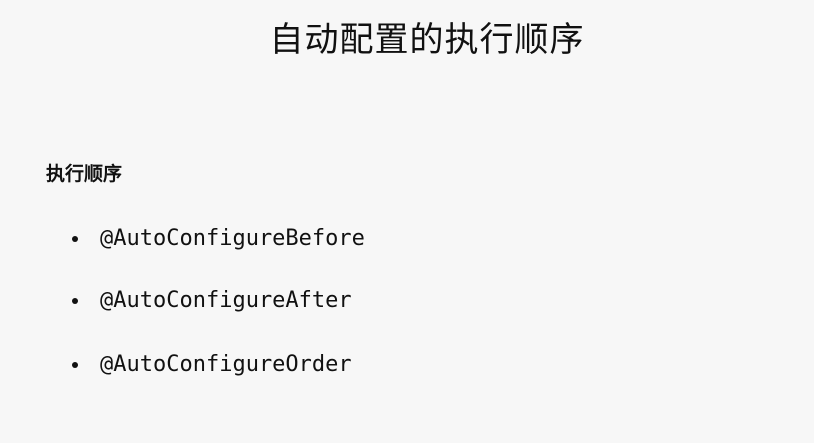  Describe the element at coordinates (427, 40) in the screenshot. I see `slide-title: 自动配置的执行顺序` at that location.